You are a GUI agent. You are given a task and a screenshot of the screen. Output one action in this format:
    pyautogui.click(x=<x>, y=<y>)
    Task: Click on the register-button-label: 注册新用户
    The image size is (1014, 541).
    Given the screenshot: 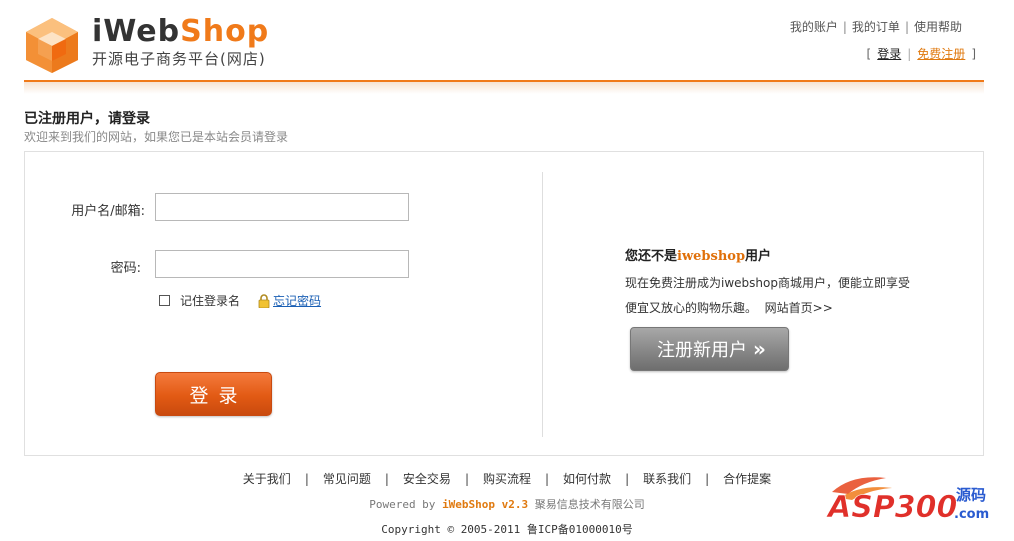 What is the action you would take?
    pyautogui.click(x=702, y=350)
    